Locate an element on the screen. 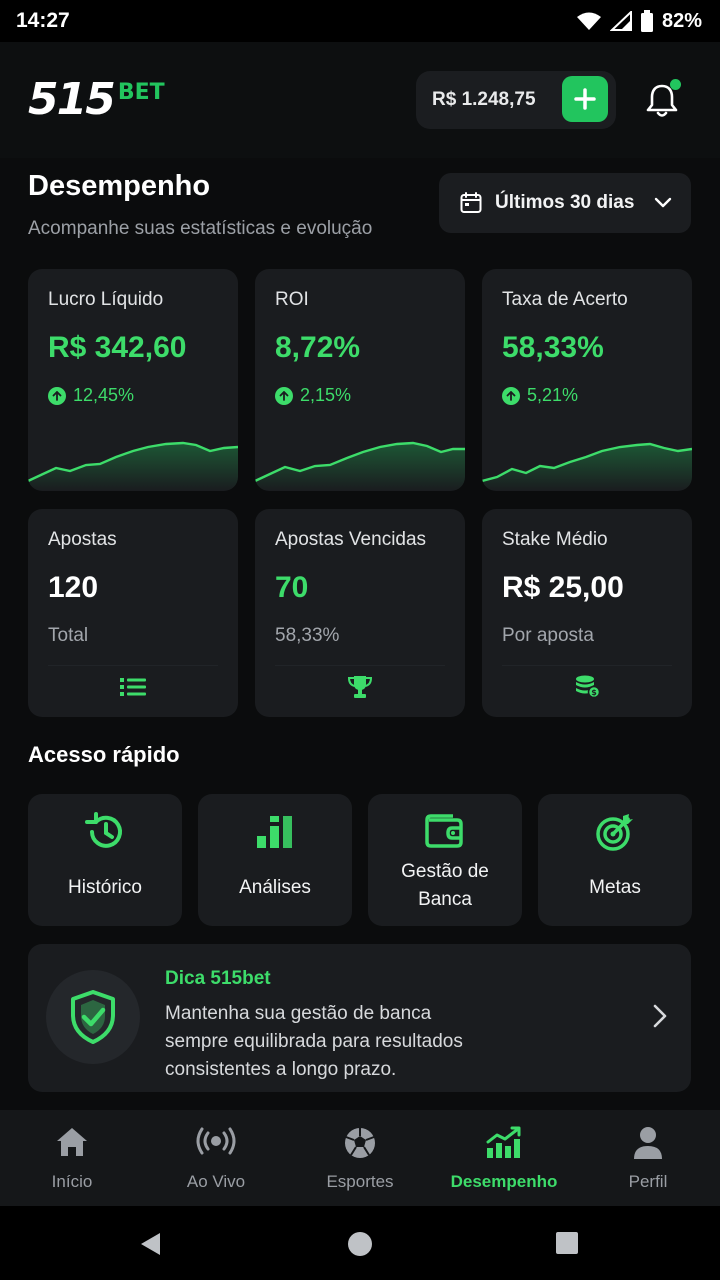 The height and width of the screenshot is (1280, 720). tip-line: Mantenha sua gestão de banca is located at coordinates (298, 1013).